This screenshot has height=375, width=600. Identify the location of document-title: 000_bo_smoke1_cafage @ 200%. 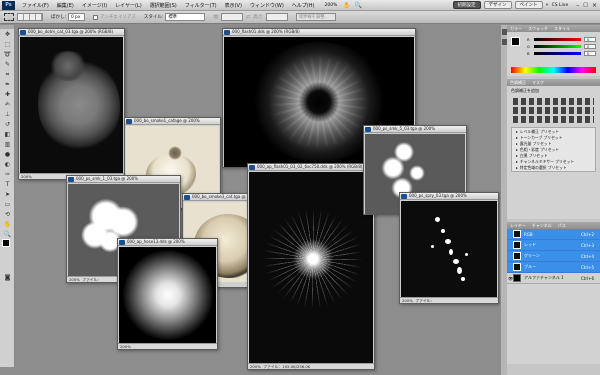
(172, 121).